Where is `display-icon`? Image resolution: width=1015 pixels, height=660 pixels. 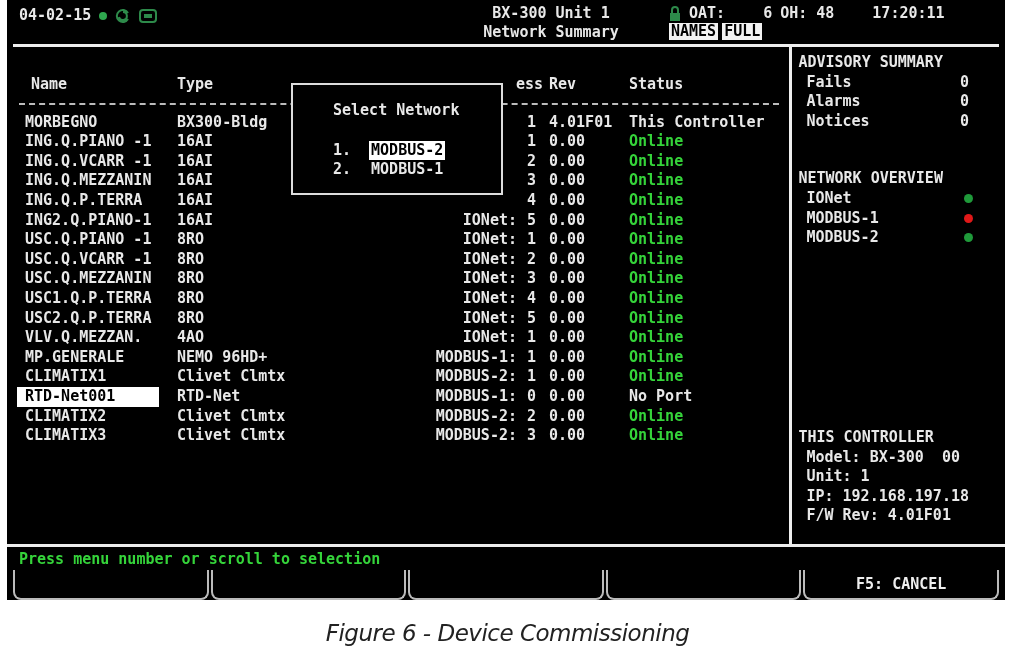
display-icon is located at coordinates (148, 16).